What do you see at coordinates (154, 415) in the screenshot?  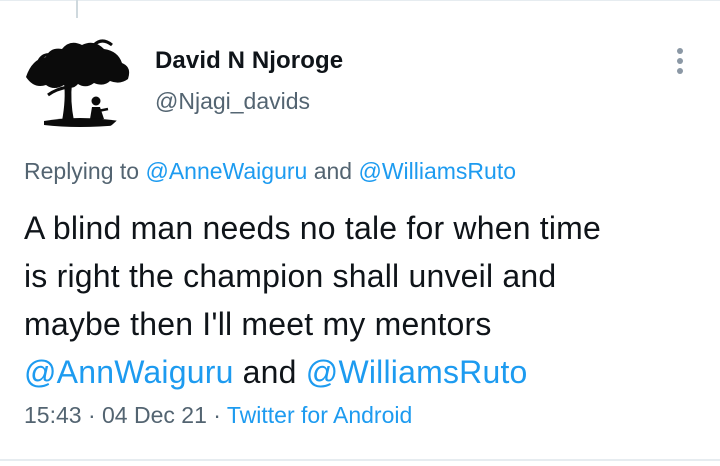 I see `tweet-date: 04 Dec 21` at bounding box center [154, 415].